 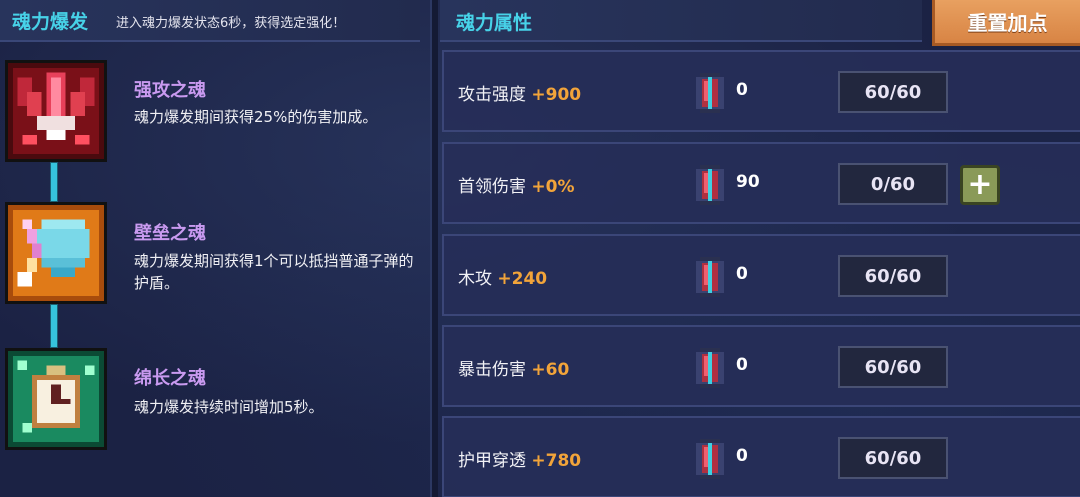 What do you see at coordinates (893, 184) in the screenshot?
I see `attribute-level: 0/60` at bounding box center [893, 184].